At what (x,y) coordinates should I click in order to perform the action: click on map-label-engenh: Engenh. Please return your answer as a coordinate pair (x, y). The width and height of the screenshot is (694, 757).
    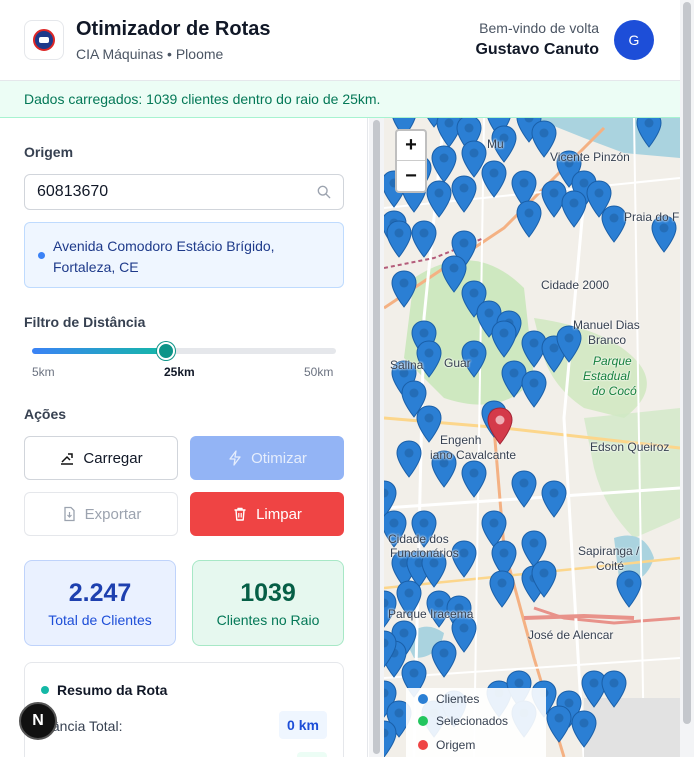
    Looking at the image, I should click on (461, 440).